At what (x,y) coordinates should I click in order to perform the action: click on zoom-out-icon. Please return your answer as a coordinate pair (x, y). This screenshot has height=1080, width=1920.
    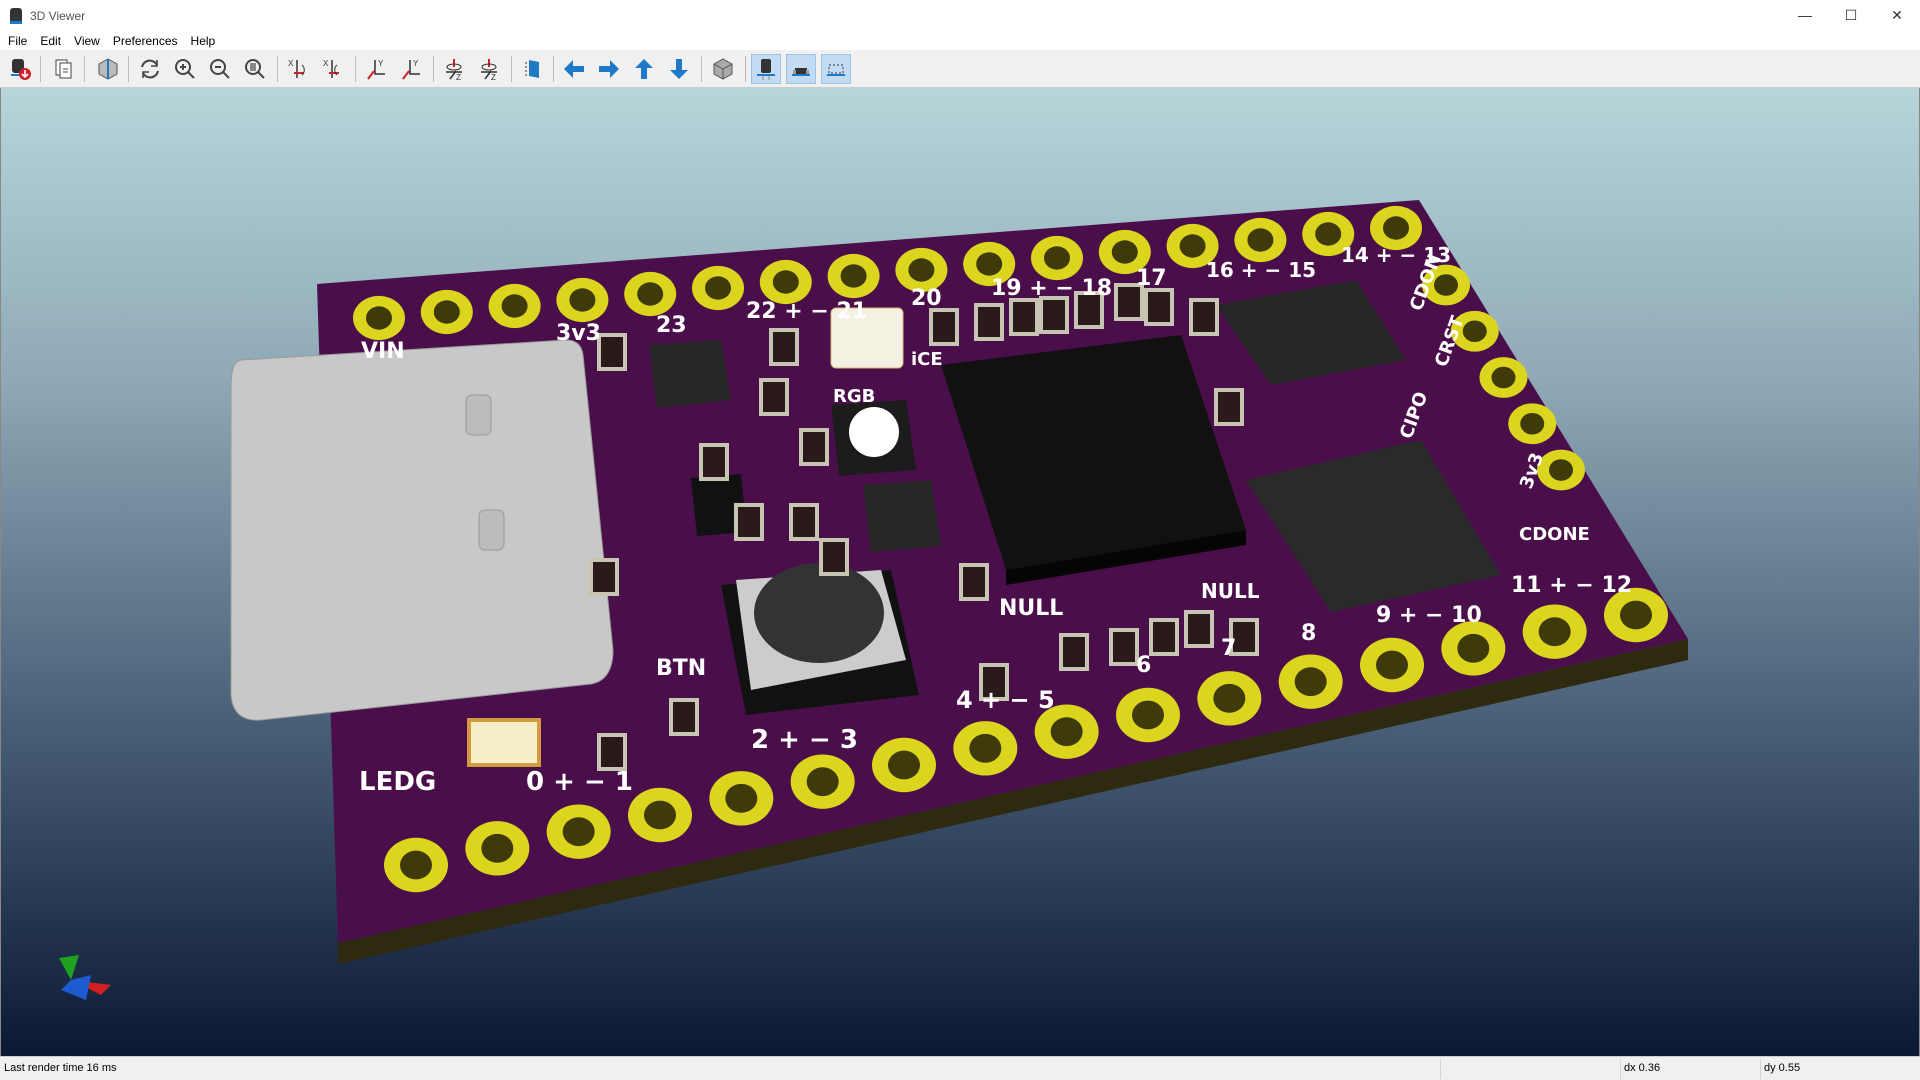
    Looking at the image, I should click on (220, 69).